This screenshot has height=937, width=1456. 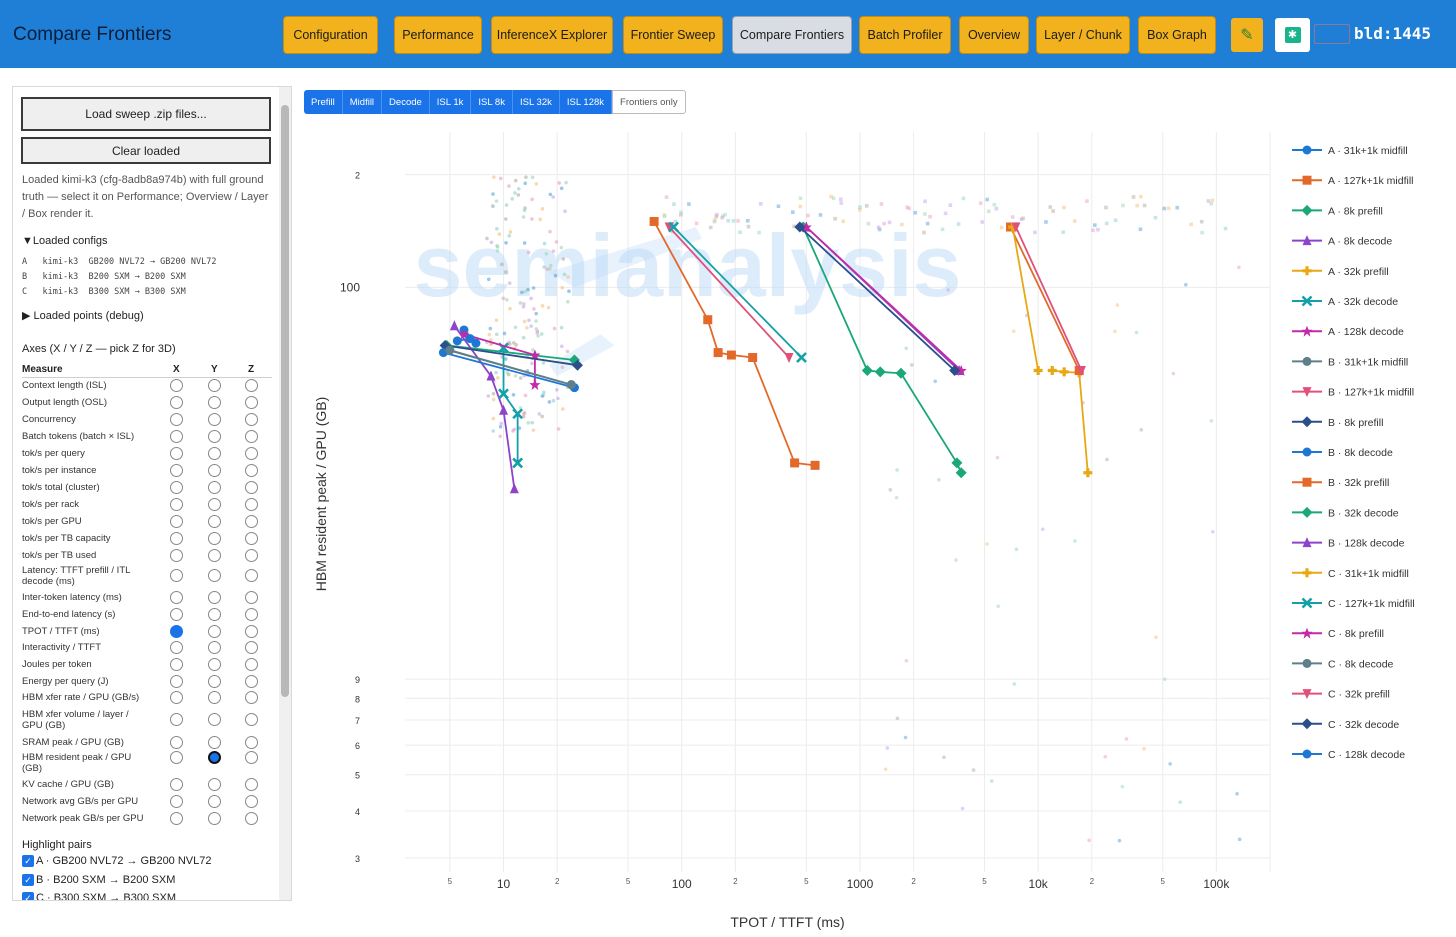 I want to click on legend-label: A · 32k decode, so click(x=1363, y=302).